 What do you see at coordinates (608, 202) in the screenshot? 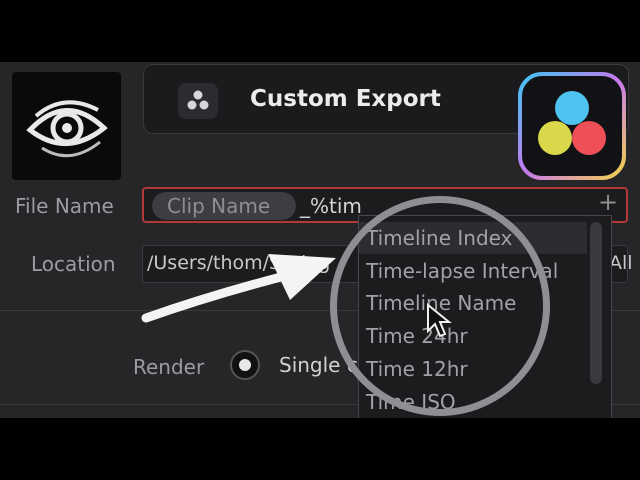
I see `add-token-button: +` at bounding box center [608, 202].